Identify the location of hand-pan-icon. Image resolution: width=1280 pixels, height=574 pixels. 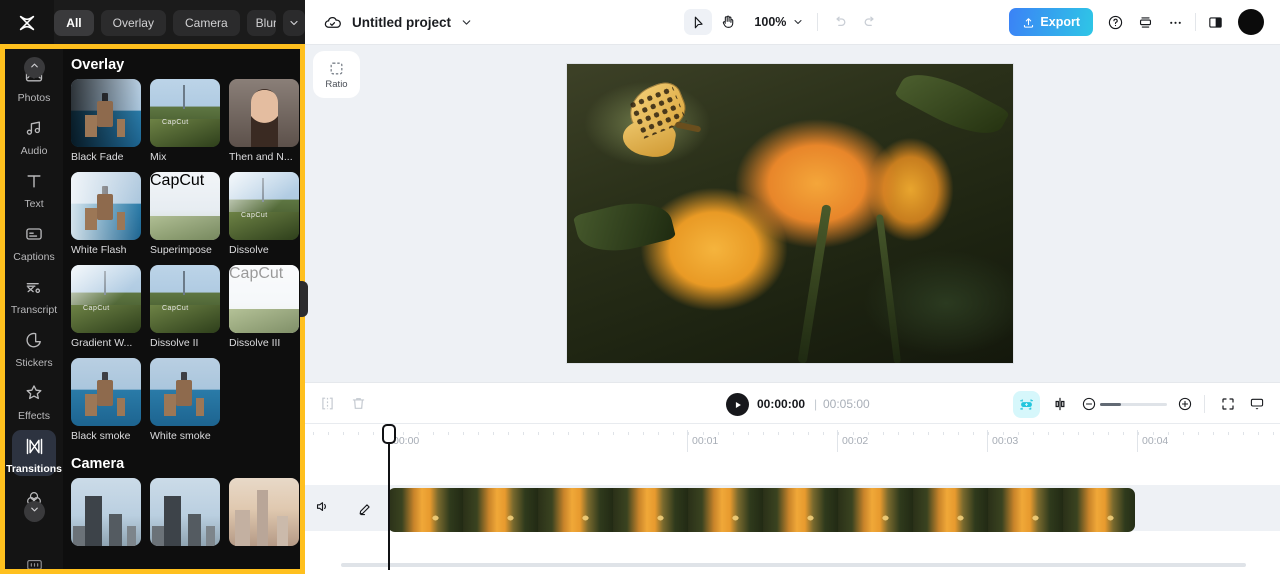
(728, 21).